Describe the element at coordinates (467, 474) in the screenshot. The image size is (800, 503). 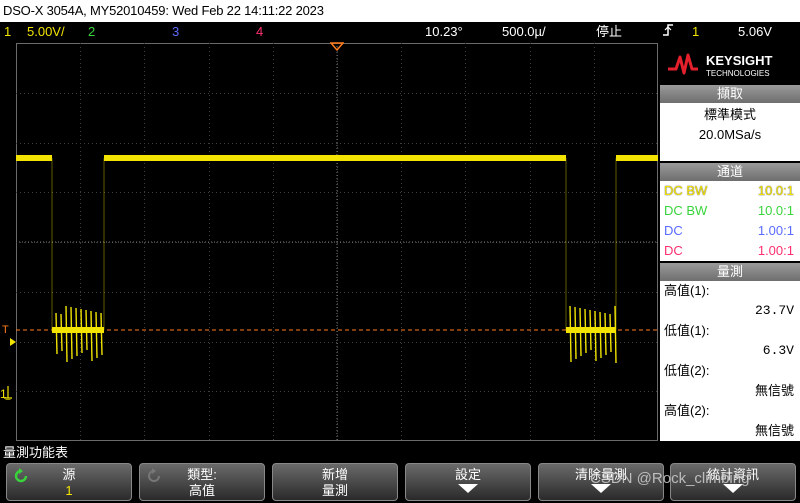
I see `softkey-title: 設定` at that location.